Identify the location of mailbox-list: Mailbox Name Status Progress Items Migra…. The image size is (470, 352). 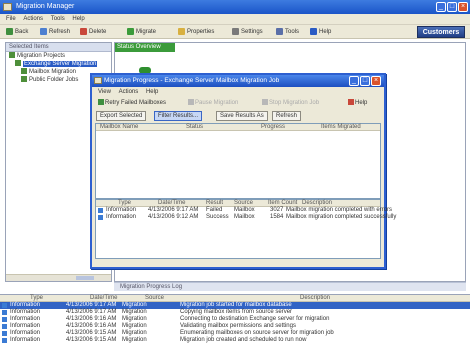
(238, 161).